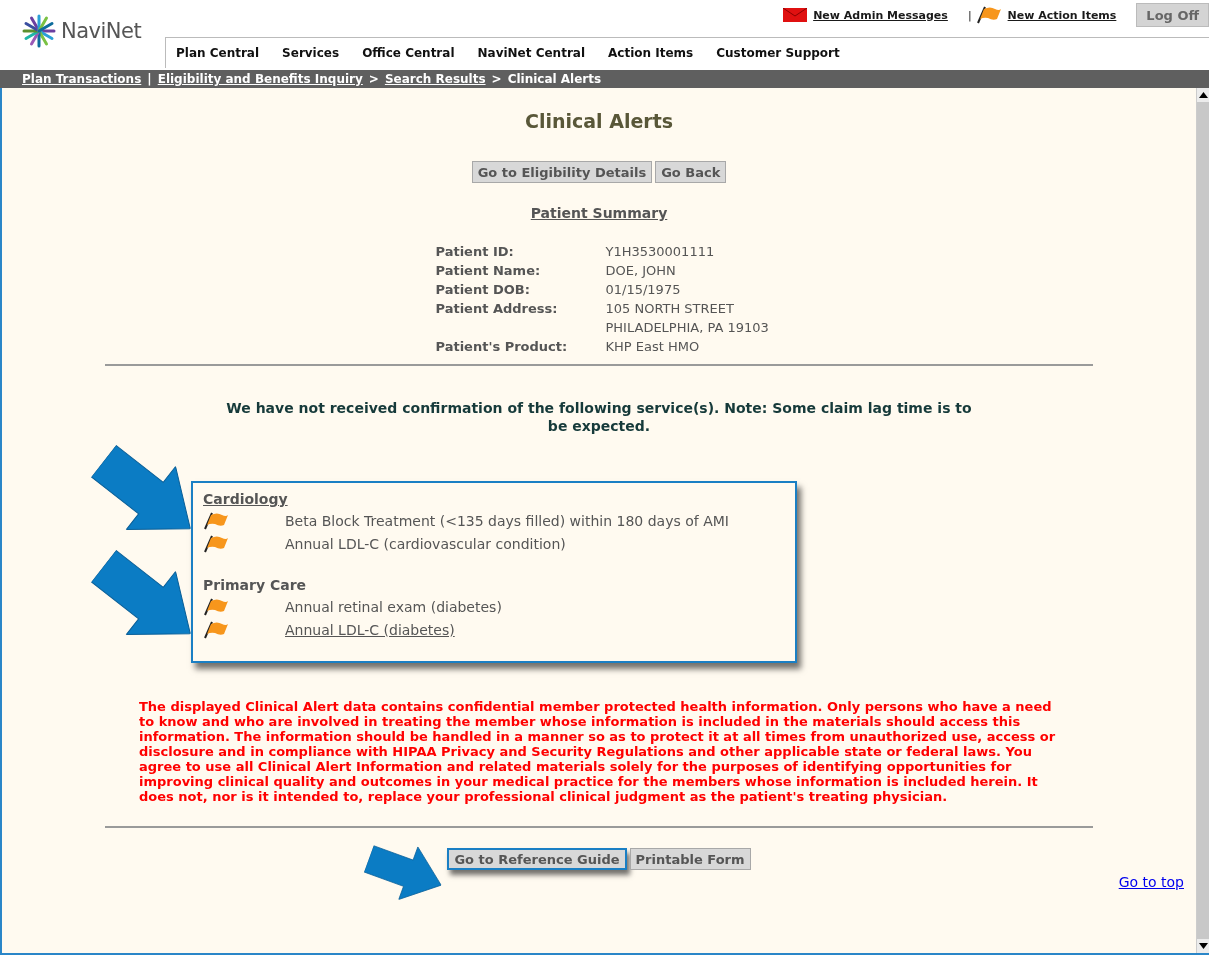  I want to click on scroll-down-icon, so click(1203, 946).